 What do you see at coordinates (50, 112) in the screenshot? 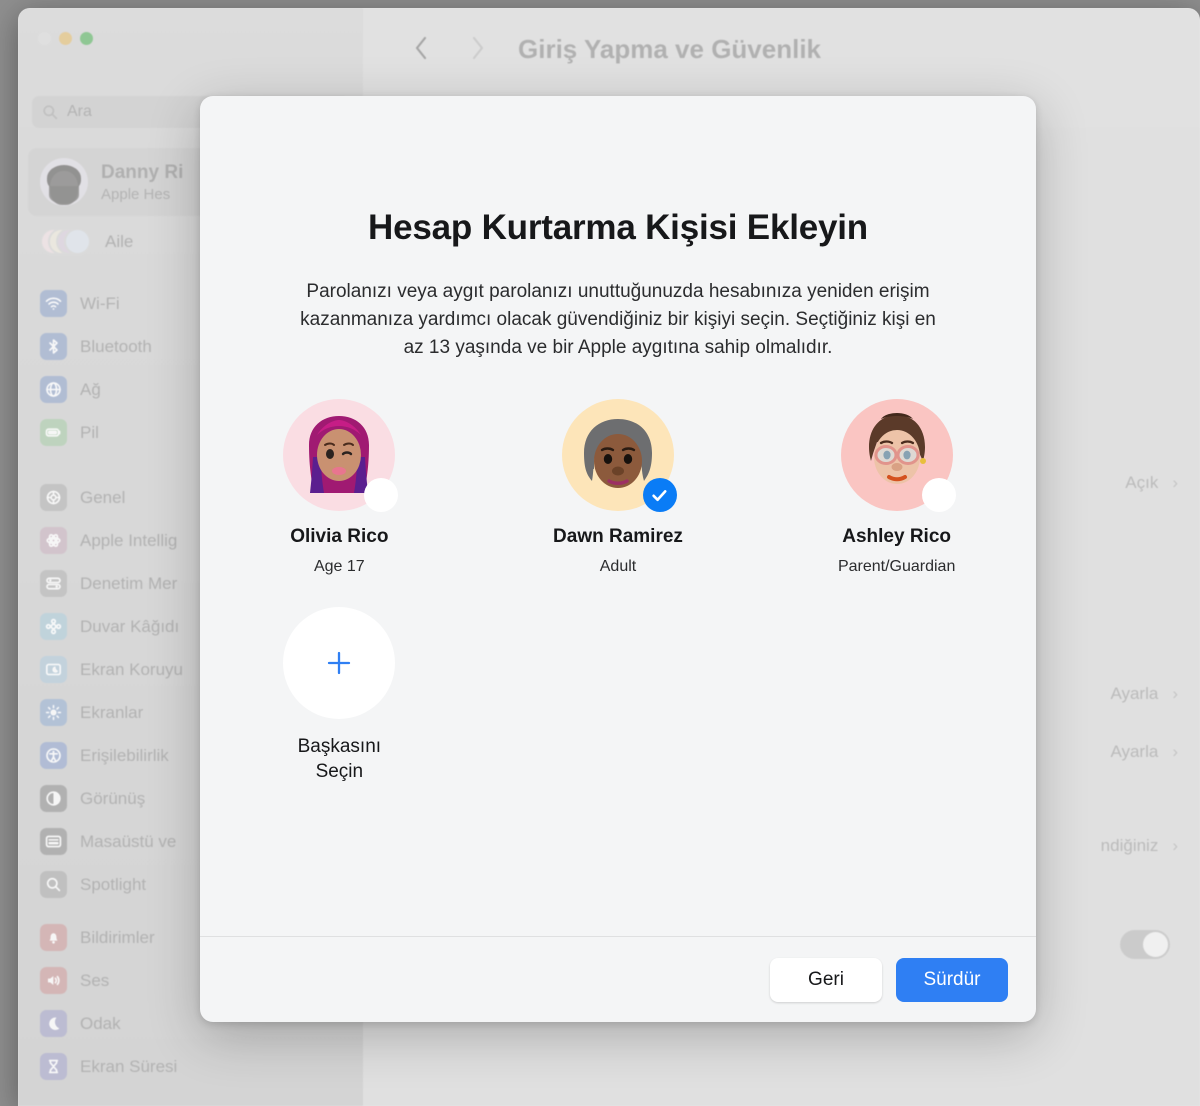
I see `search-icon` at bounding box center [50, 112].